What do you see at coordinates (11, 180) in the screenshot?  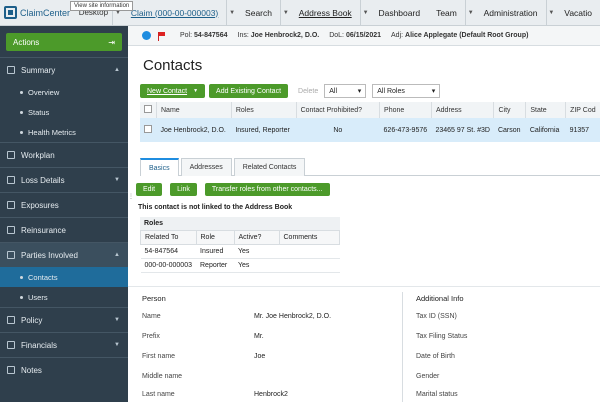 I see `loss-details-icon` at bounding box center [11, 180].